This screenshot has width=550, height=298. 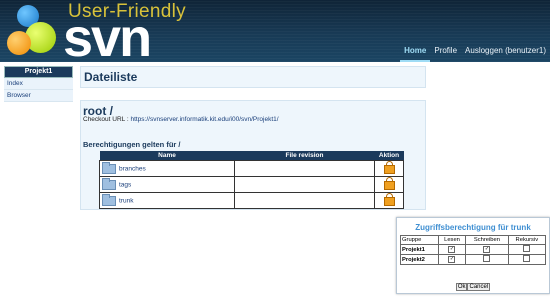 I want to click on checkout-label: Checkout URL :, so click(x=106, y=119).